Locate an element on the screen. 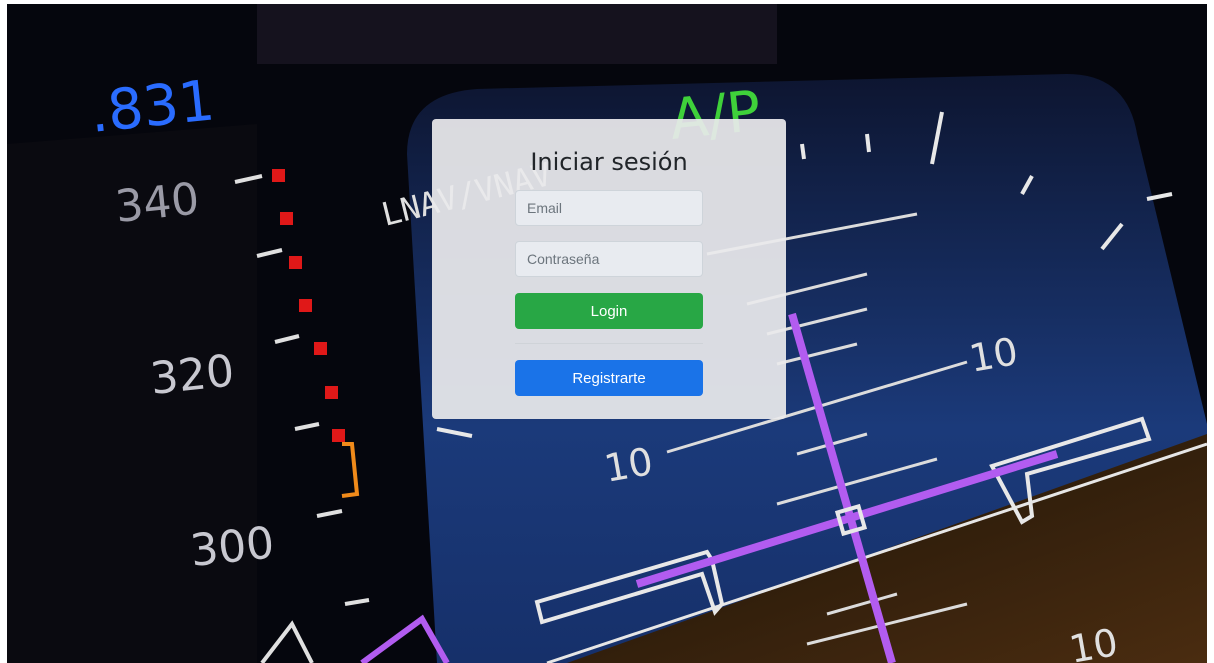  pitch-label-right: 10 is located at coordinates (993, 355).